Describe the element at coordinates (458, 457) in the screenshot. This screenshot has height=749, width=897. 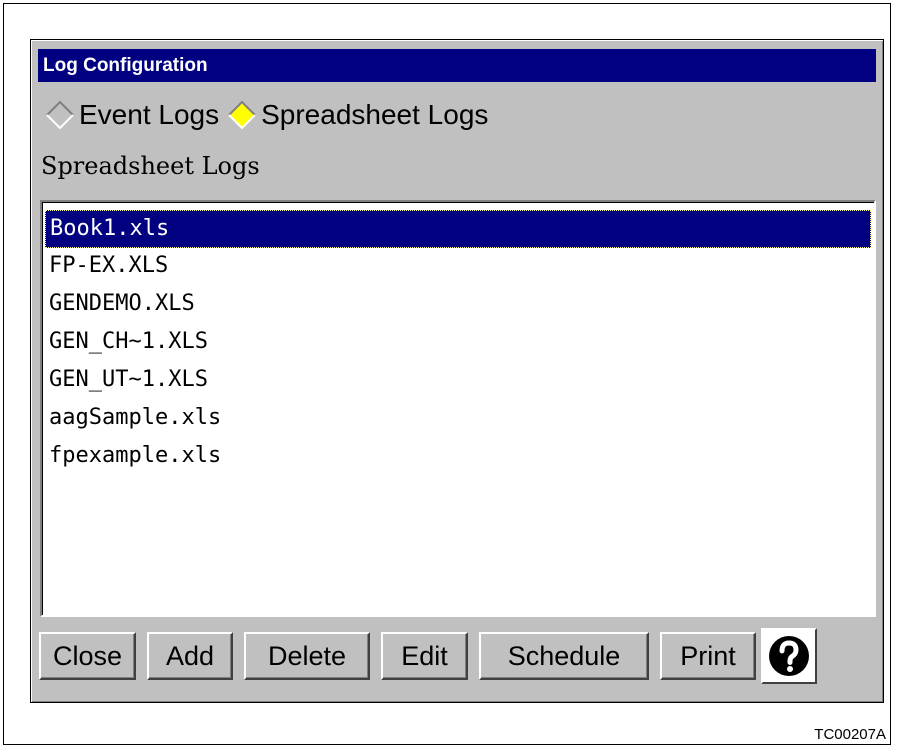
I see `list-item: fpexample.xls` at that location.